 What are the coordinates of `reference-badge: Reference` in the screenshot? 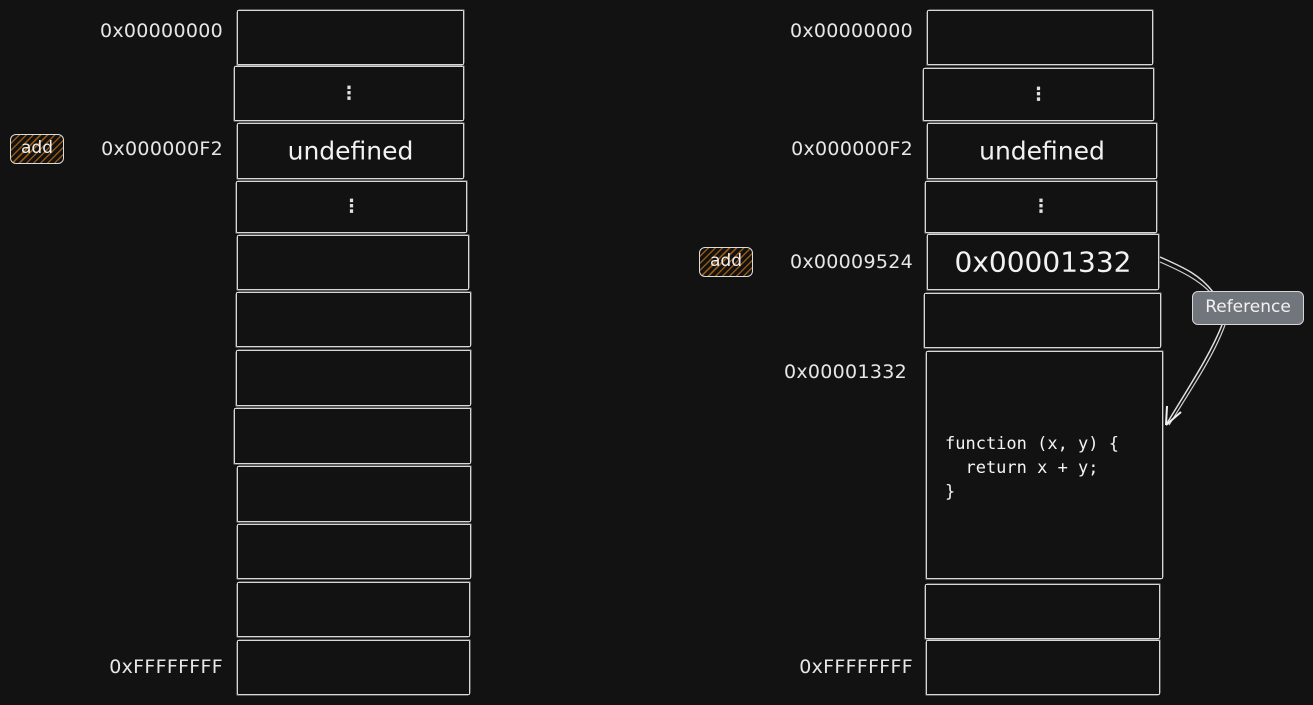 It's located at (1248, 308).